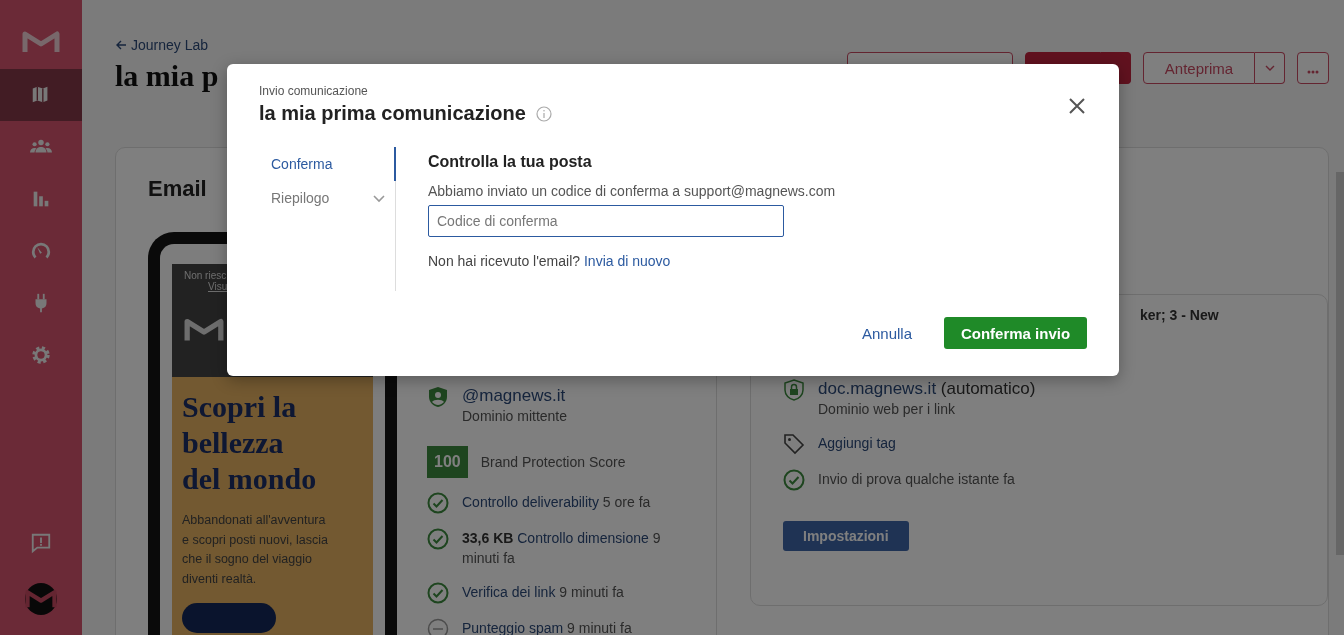 The image size is (1344, 635). What do you see at coordinates (327, 164) in the screenshot?
I see `step-tab: Conferma` at bounding box center [327, 164].